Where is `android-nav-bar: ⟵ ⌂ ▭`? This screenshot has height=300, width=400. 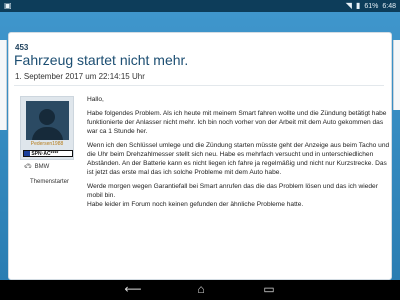 android-nav-bar: ⟵ ⌂ ▭ is located at coordinates (200, 290).